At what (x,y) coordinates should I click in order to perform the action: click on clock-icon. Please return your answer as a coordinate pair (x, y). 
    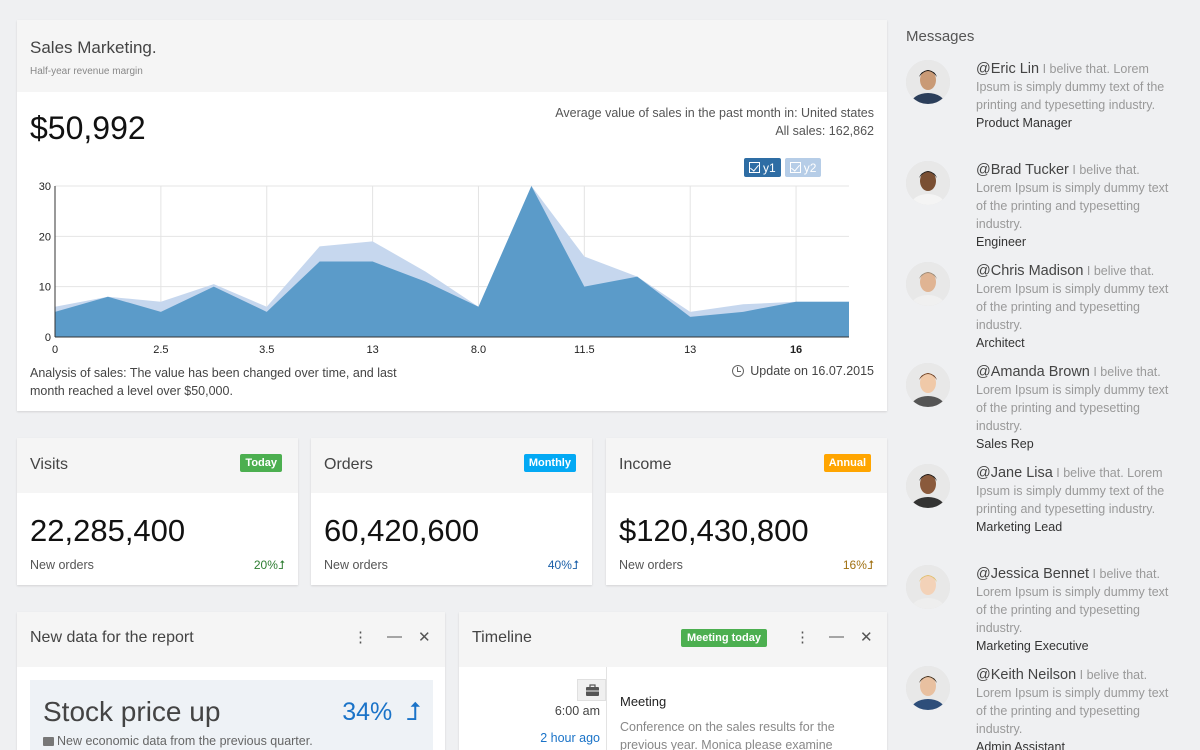
    Looking at the image, I should click on (738, 371).